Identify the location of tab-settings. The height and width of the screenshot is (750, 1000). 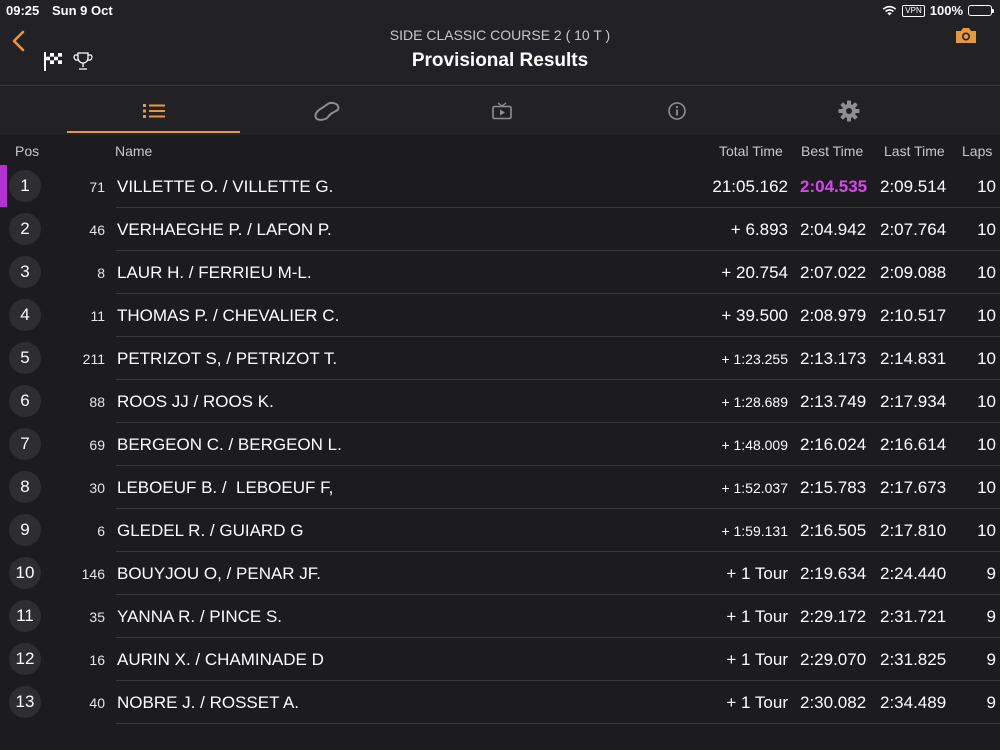
(848, 111).